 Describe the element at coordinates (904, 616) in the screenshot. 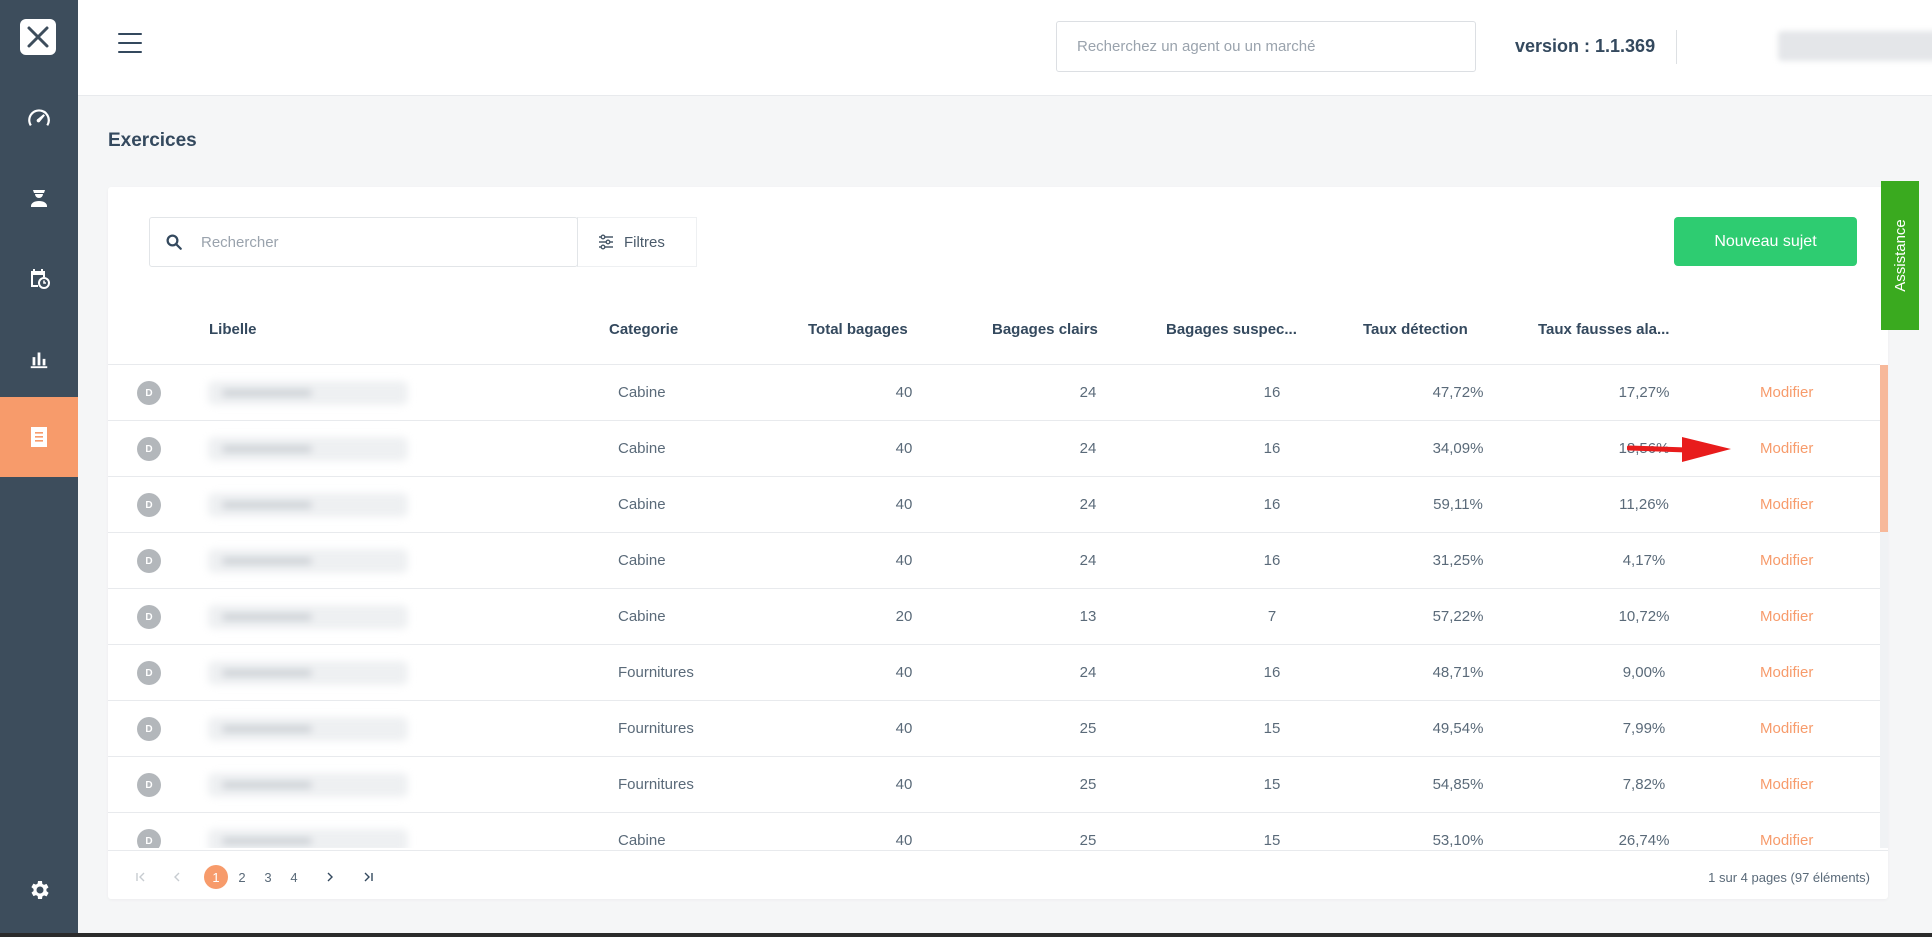

I see `cell-total-bagages: 20` at that location.